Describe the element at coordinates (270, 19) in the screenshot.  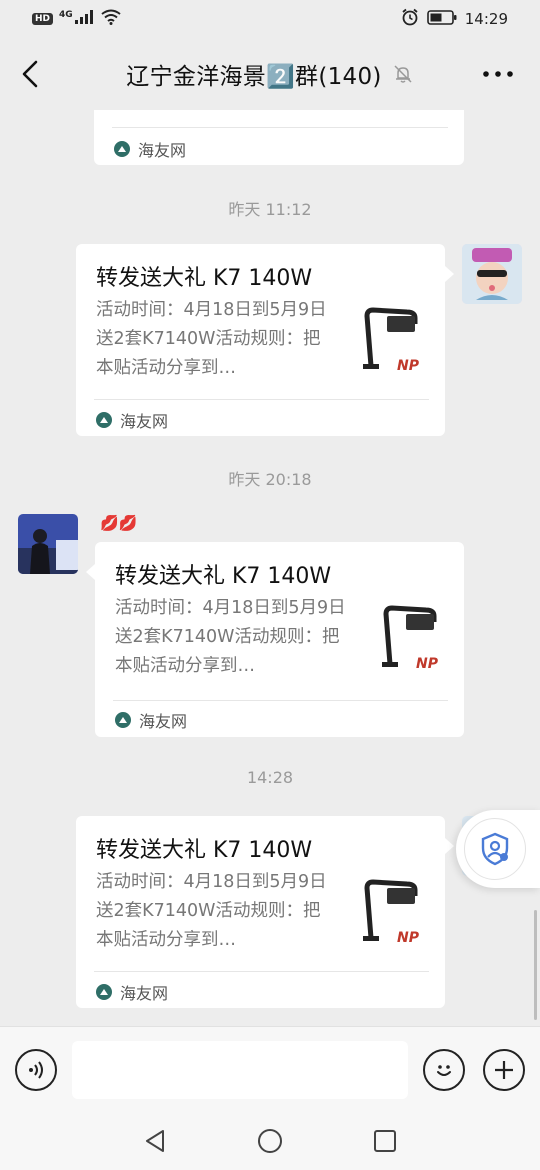
I see `status-bar: HD 4G 14:29` at that location.